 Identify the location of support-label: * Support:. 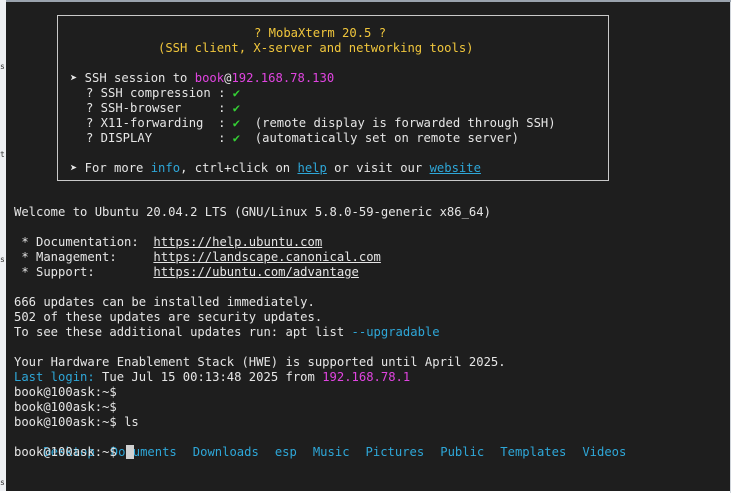
(84, 272).